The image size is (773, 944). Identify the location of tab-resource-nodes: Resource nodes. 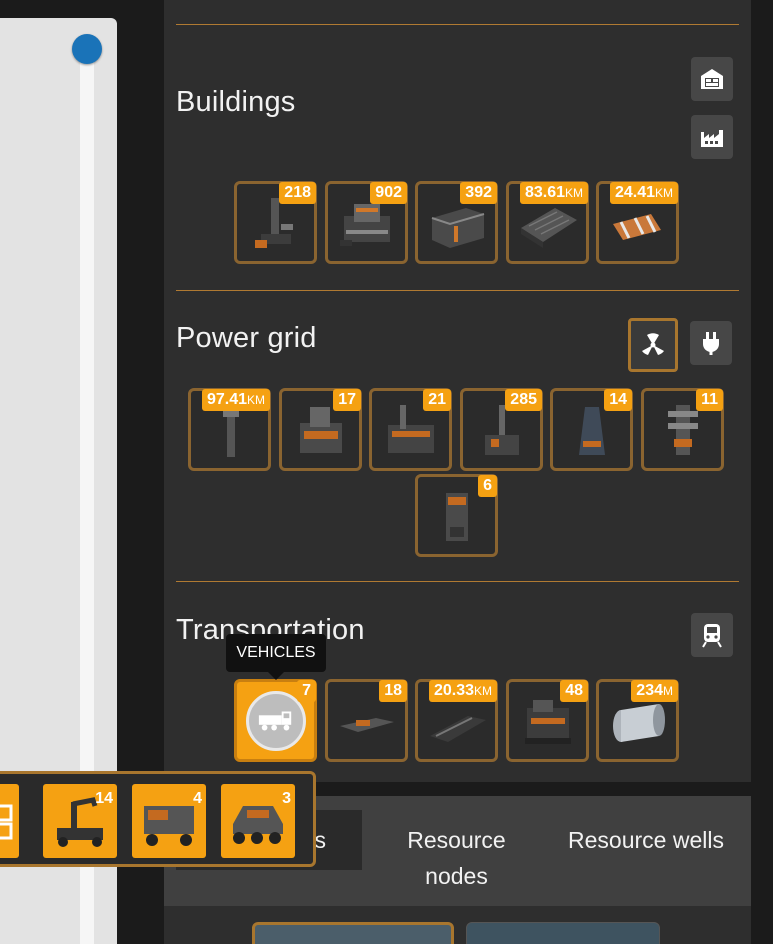
(456, 858).